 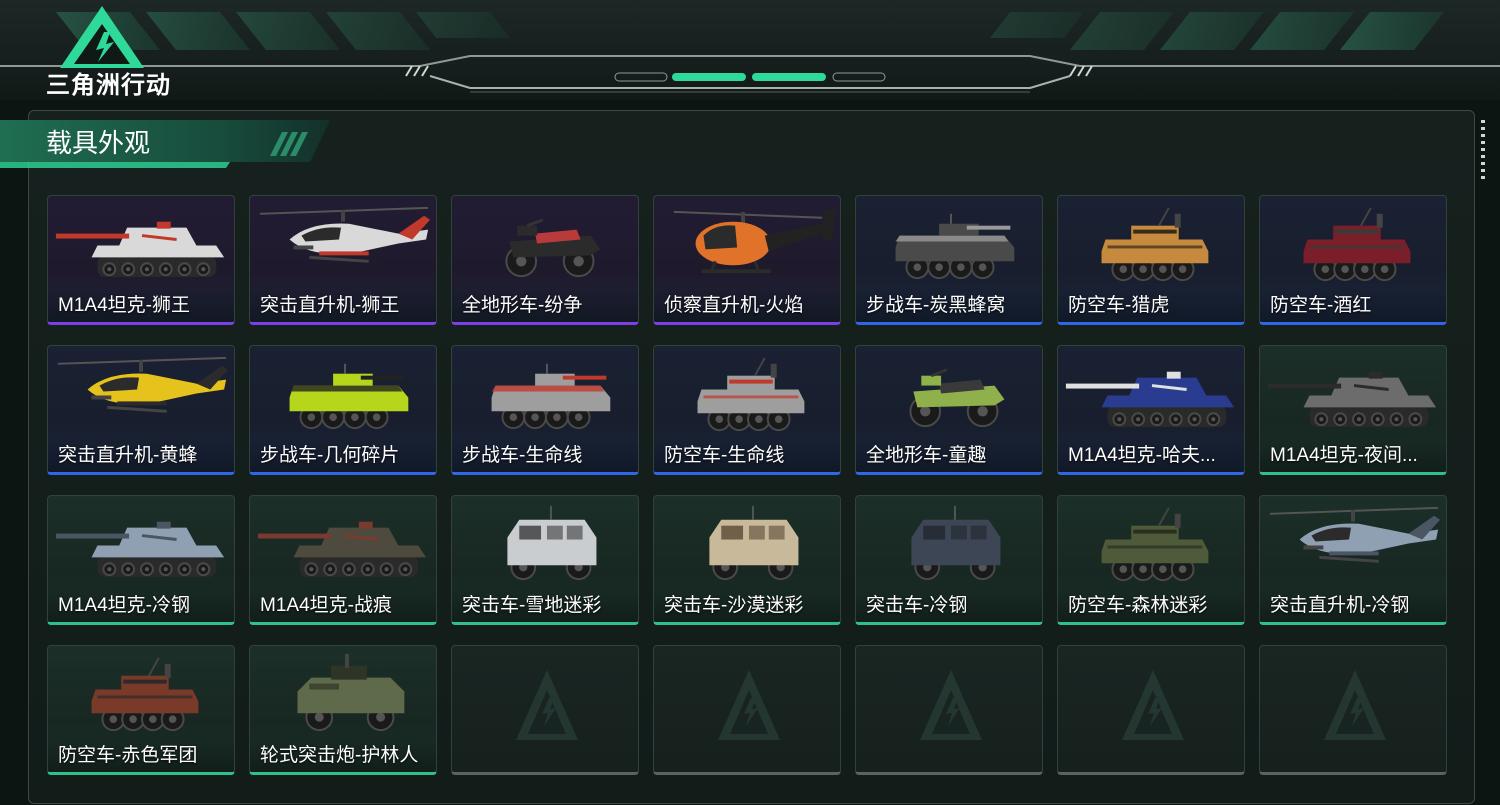 What do you see at coordinates (141, 410) in the screenshot?
I see `skin-card: 突击直升机-黄蜂` at bounding box center [141, 410].